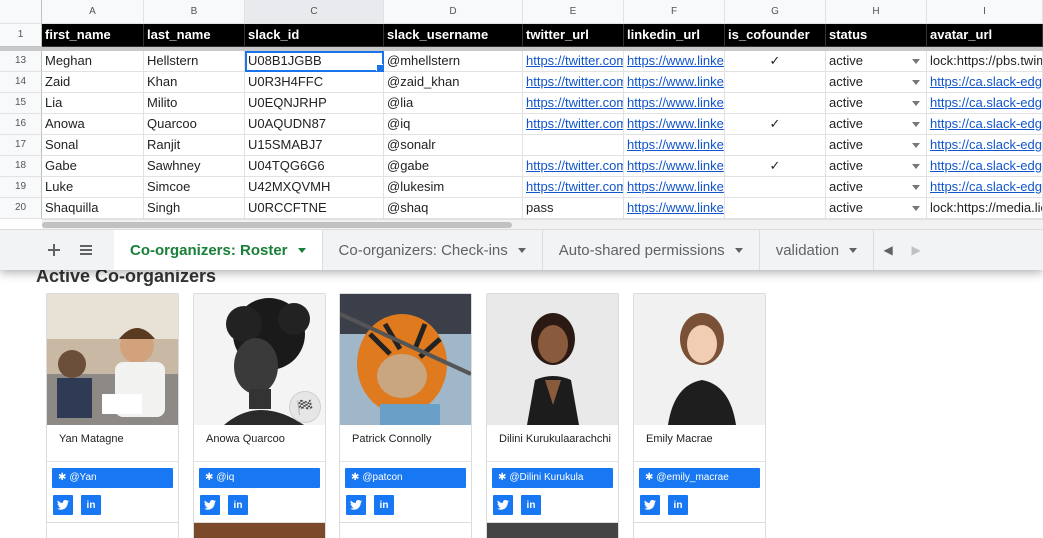 Image resolution: width=1043 pixels, height=538 pixels. Describe the element at coordinates (314, 124) in the screenshot. I see `cell-slack-id: U0AQUDN87` at that location.